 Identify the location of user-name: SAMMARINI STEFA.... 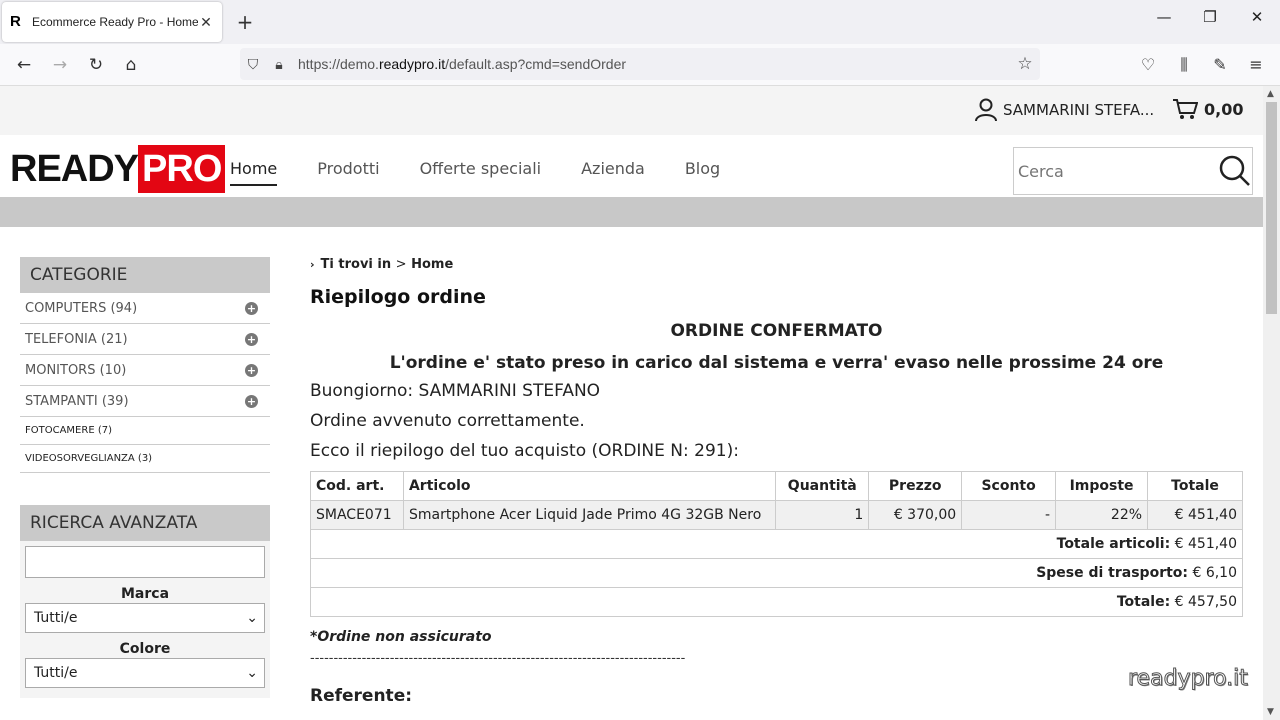
(1078, 110).